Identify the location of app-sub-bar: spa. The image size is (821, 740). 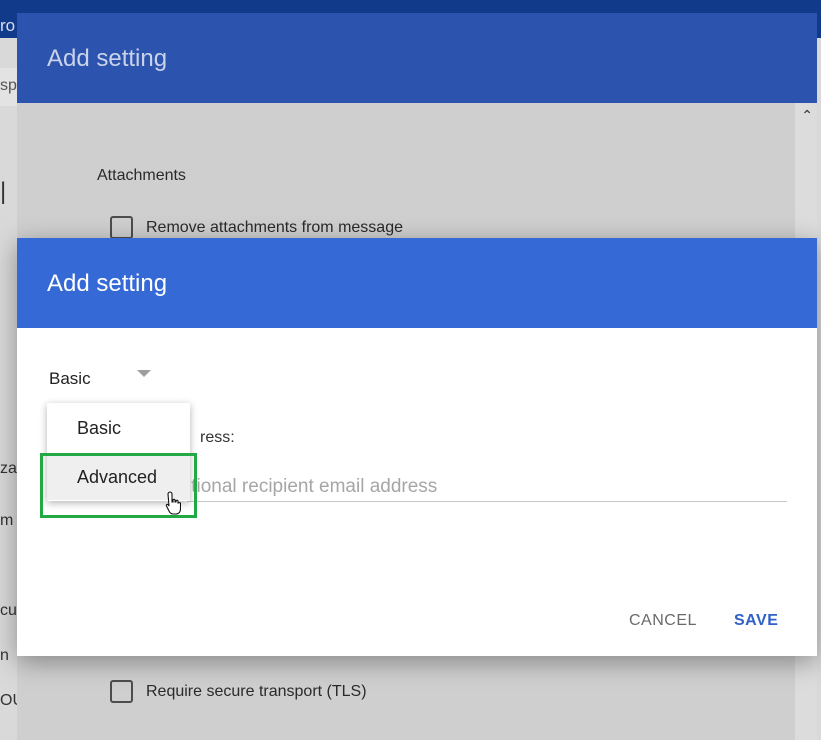
(13, 87).